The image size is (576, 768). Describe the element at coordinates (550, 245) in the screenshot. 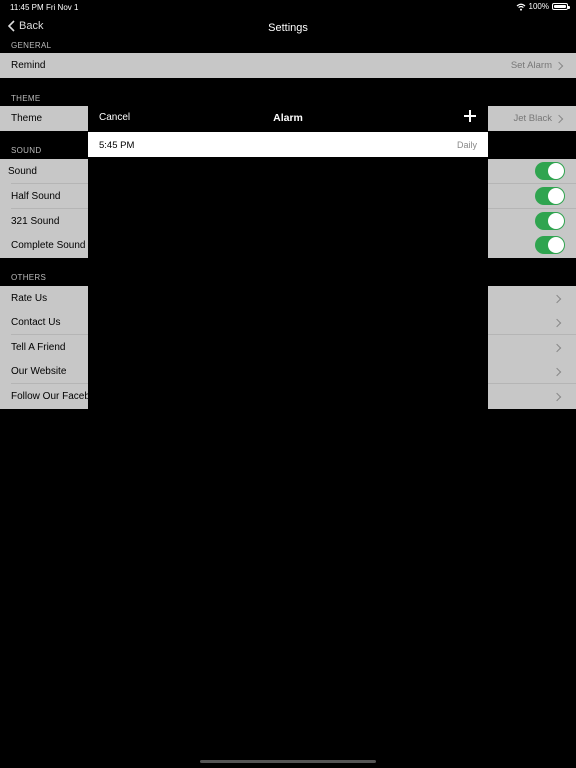

I see `complete-sound-toggle` at that location.